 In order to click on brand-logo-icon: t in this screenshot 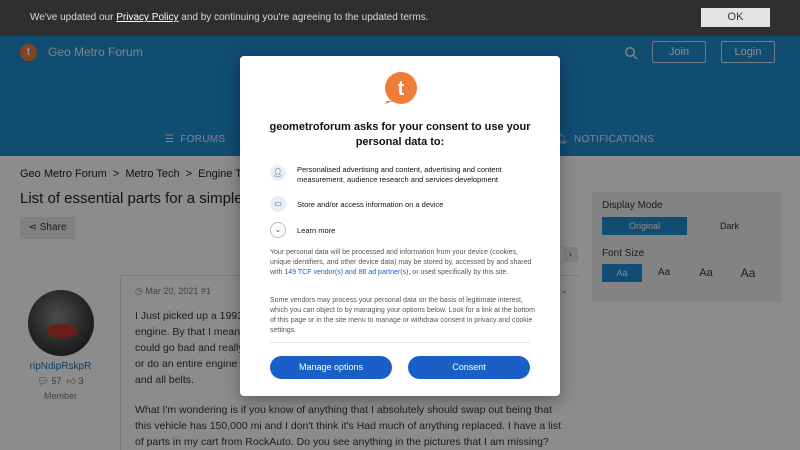, I will do `click(401, 88)`.